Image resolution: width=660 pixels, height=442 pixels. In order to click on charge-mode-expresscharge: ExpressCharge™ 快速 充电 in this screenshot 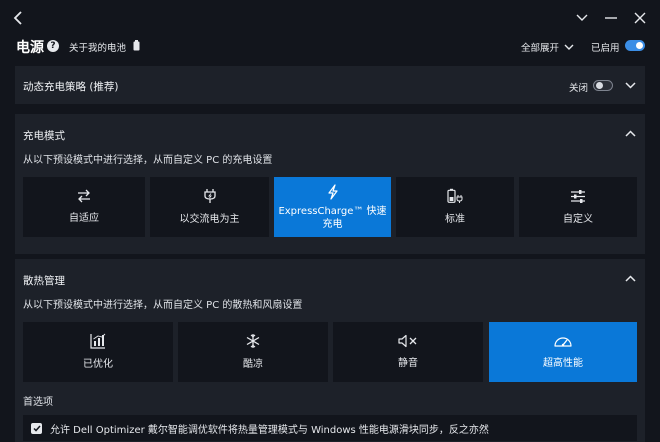, I will do `click(332, 207)`.